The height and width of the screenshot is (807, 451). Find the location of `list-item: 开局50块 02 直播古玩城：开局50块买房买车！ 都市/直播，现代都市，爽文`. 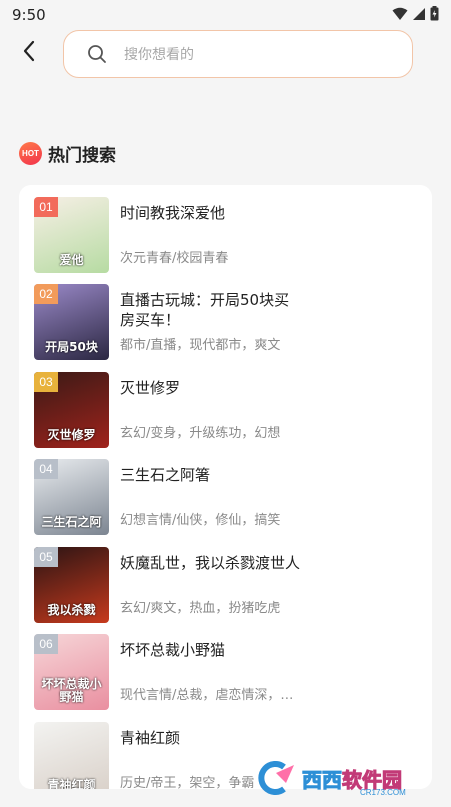

list-item: 开局50块 02 直播古玩城：开局50块买房买车！ 都市/直播，现代都市，爽文 is located at coordinates (224, 322).